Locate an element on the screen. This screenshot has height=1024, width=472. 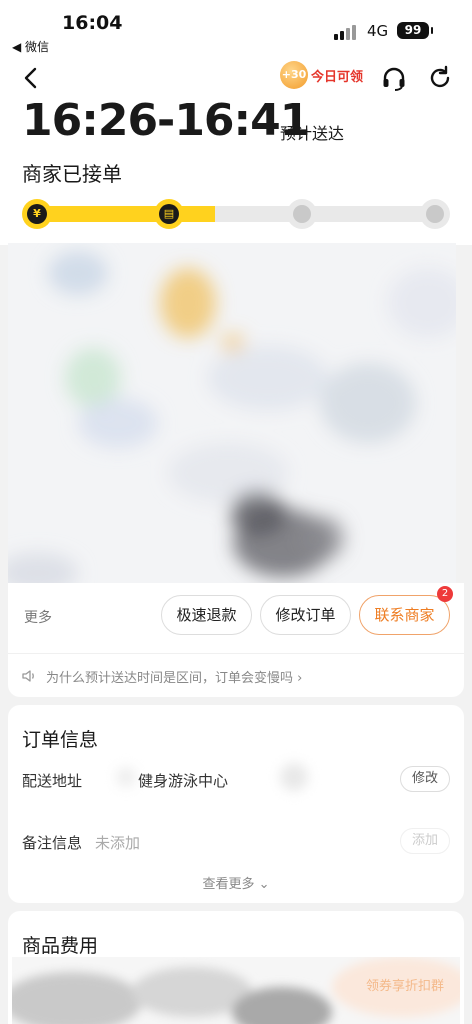
speaker-icon is located at coordinates (29, 676).